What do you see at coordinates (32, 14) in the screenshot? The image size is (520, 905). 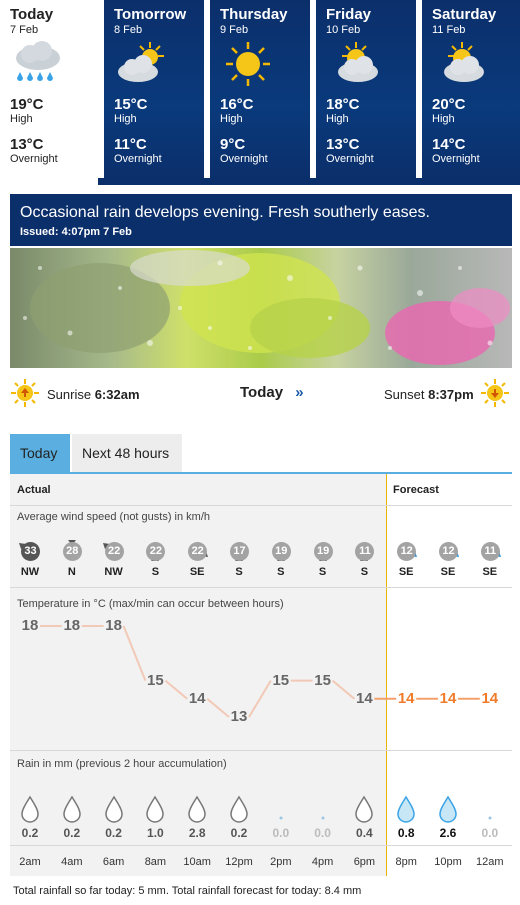 I see `day-name: Today` at bounding box center [32, 14].